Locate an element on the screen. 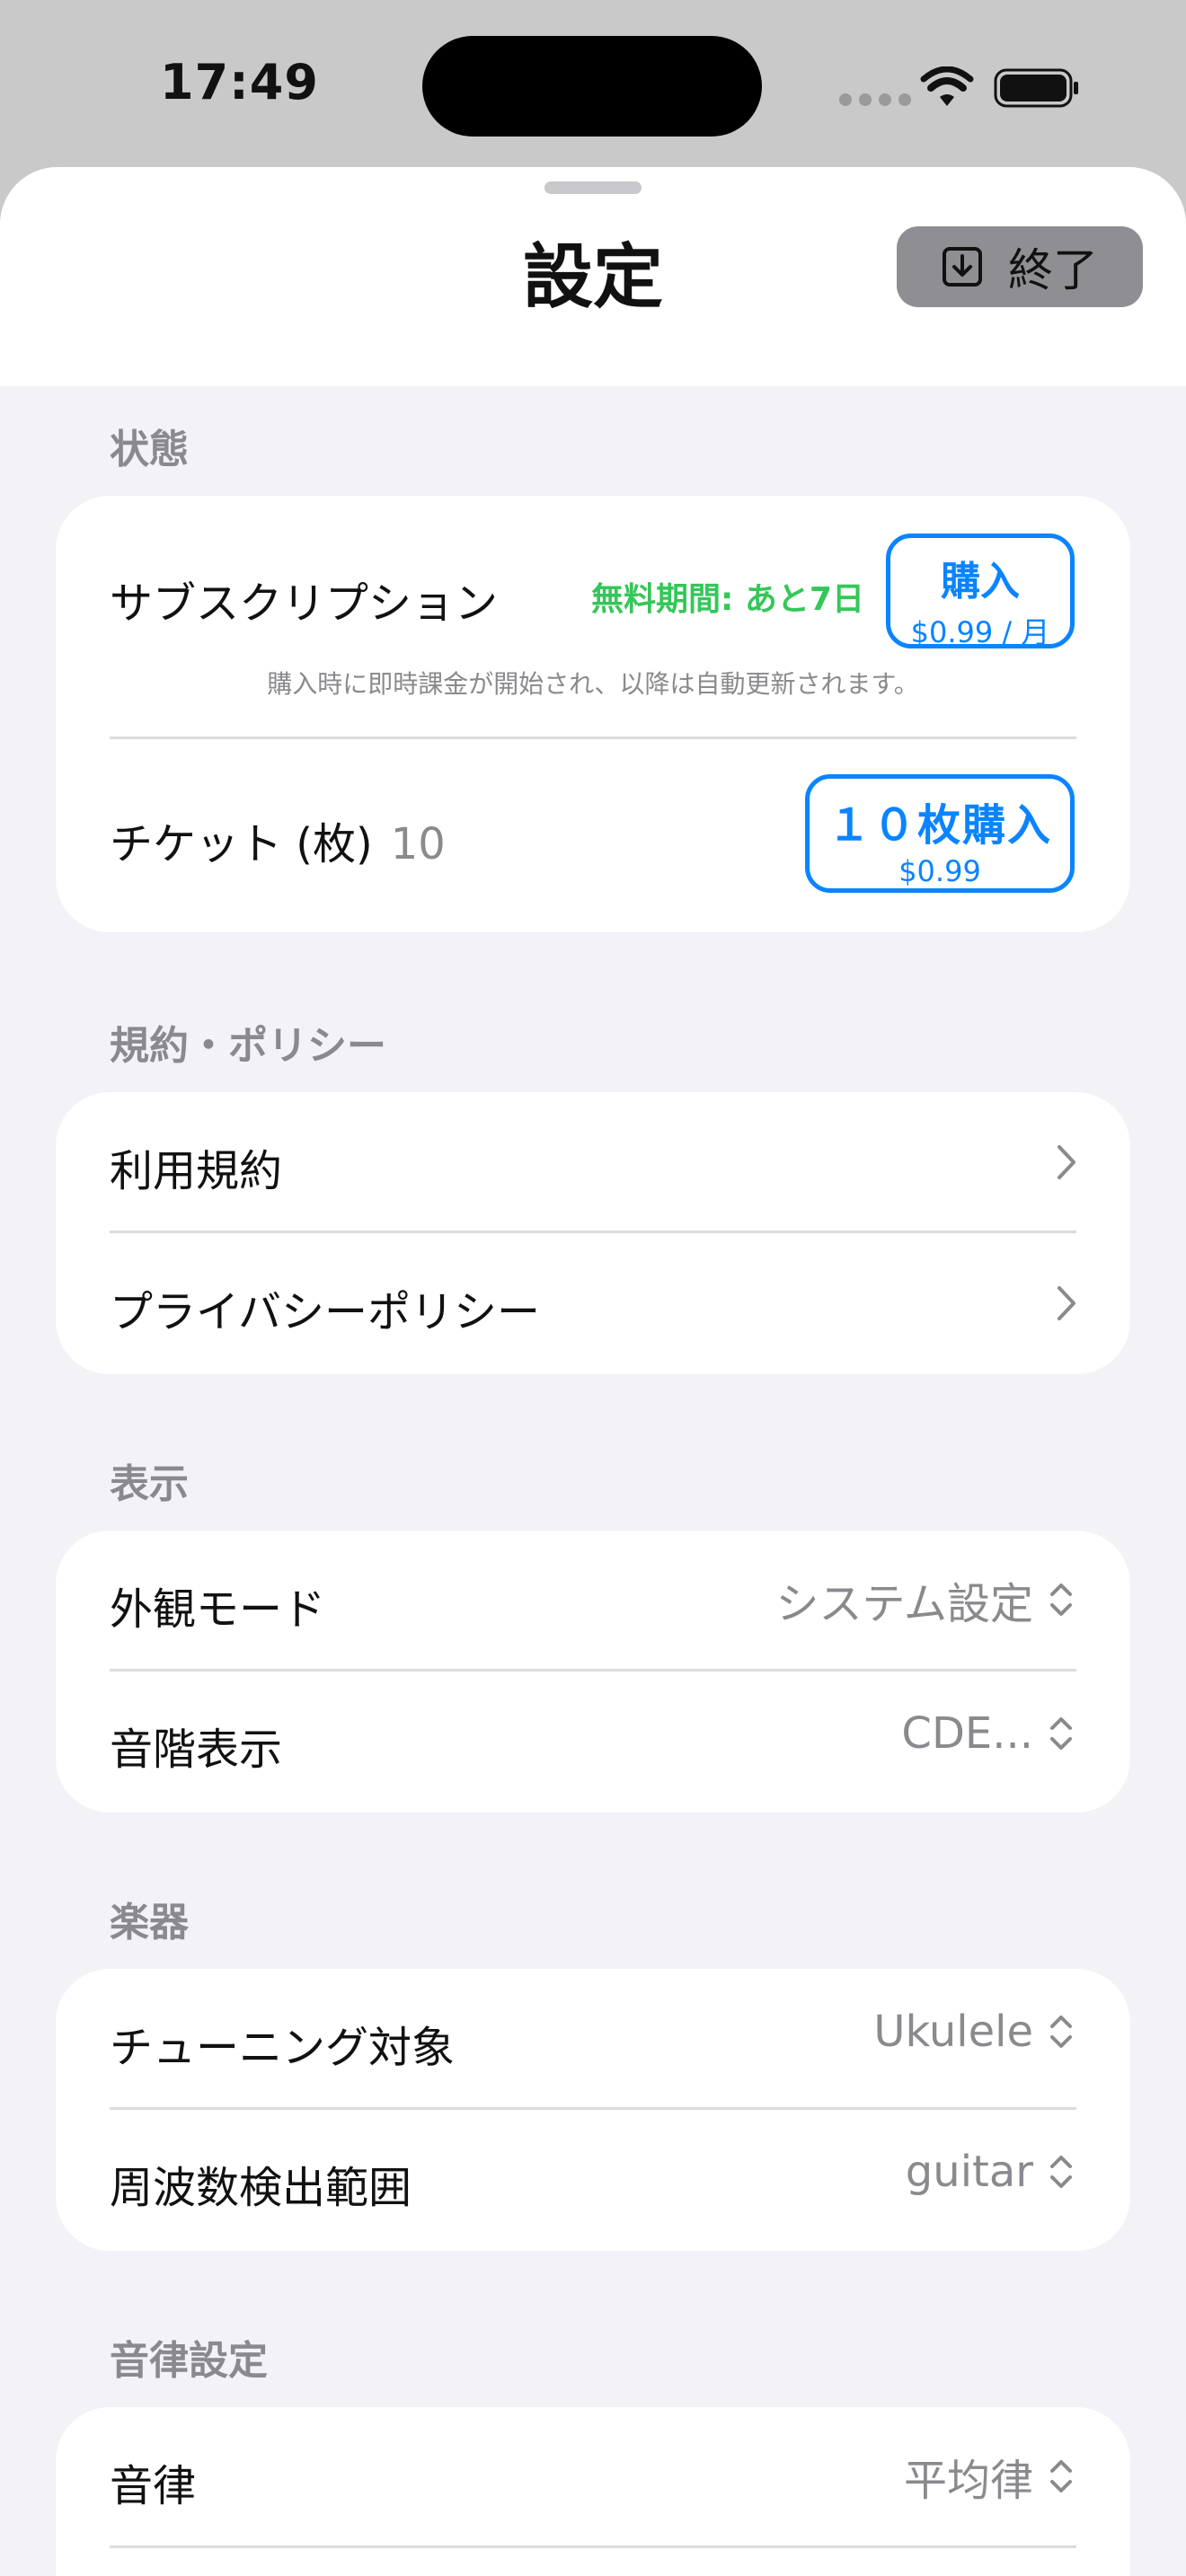 Image resolution: width=1186 pixels, height=2576 pixels. temperament-value: 平均律 is located at coordinates (968, 2481).